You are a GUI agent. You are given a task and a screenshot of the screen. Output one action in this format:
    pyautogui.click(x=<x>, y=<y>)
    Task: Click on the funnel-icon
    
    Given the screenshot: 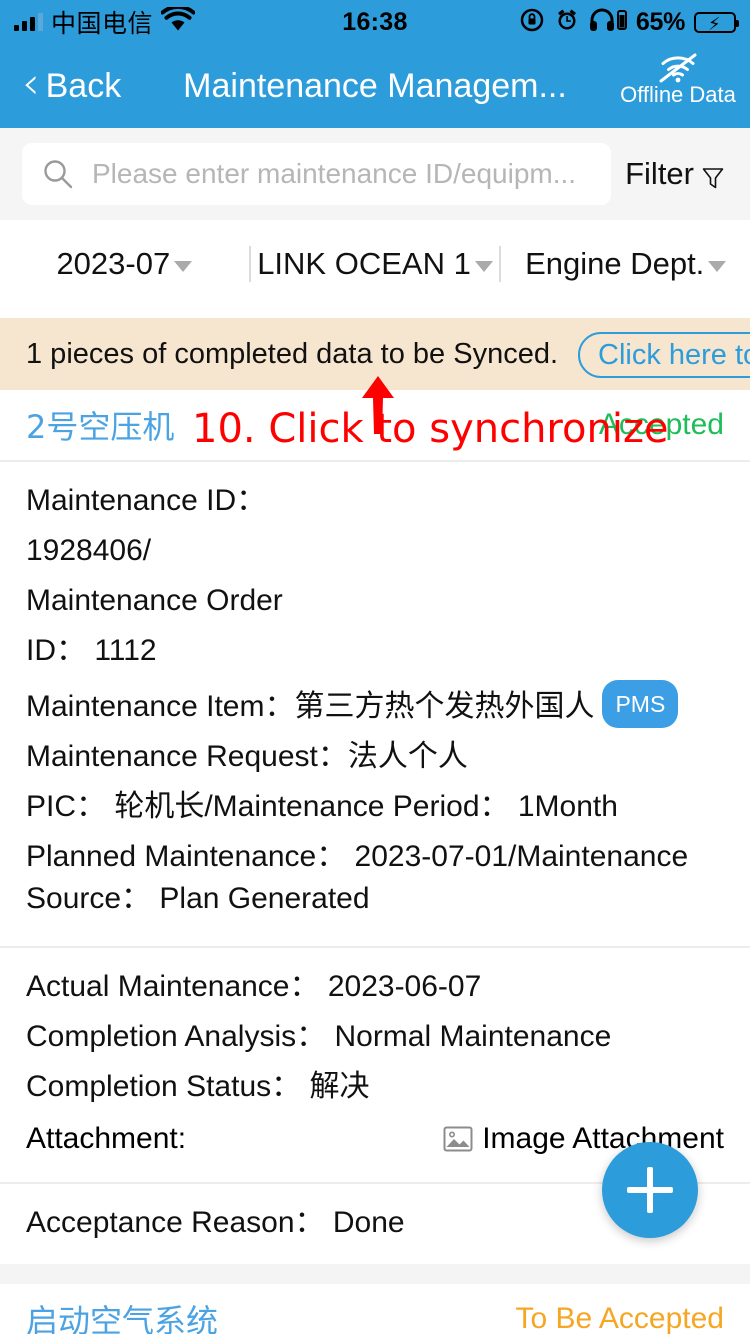 What is the action you would take?
    pyautogui.click(x=713, y=175)
    